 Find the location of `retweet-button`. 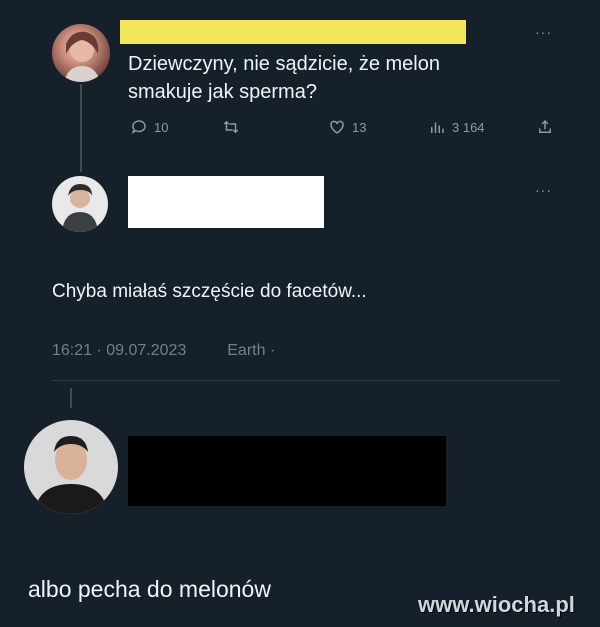

retweet-button is located at coordinates (234, 127).